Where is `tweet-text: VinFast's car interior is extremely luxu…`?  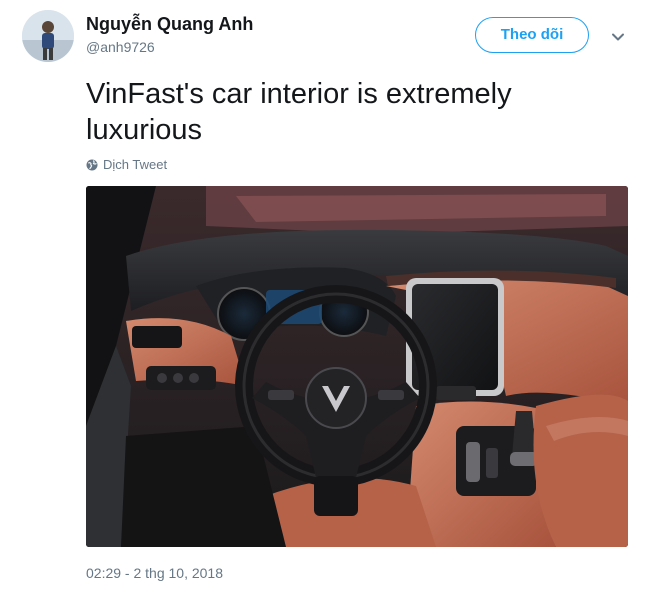 tweet-text: VinFast's car interior is extremely luxu… is located at coordinates (299, 112).